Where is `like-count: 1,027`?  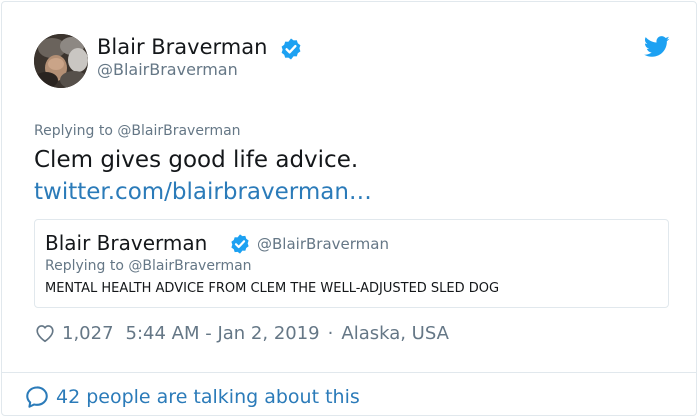 like-count: 1,027 is located at coordinates (88, 333).